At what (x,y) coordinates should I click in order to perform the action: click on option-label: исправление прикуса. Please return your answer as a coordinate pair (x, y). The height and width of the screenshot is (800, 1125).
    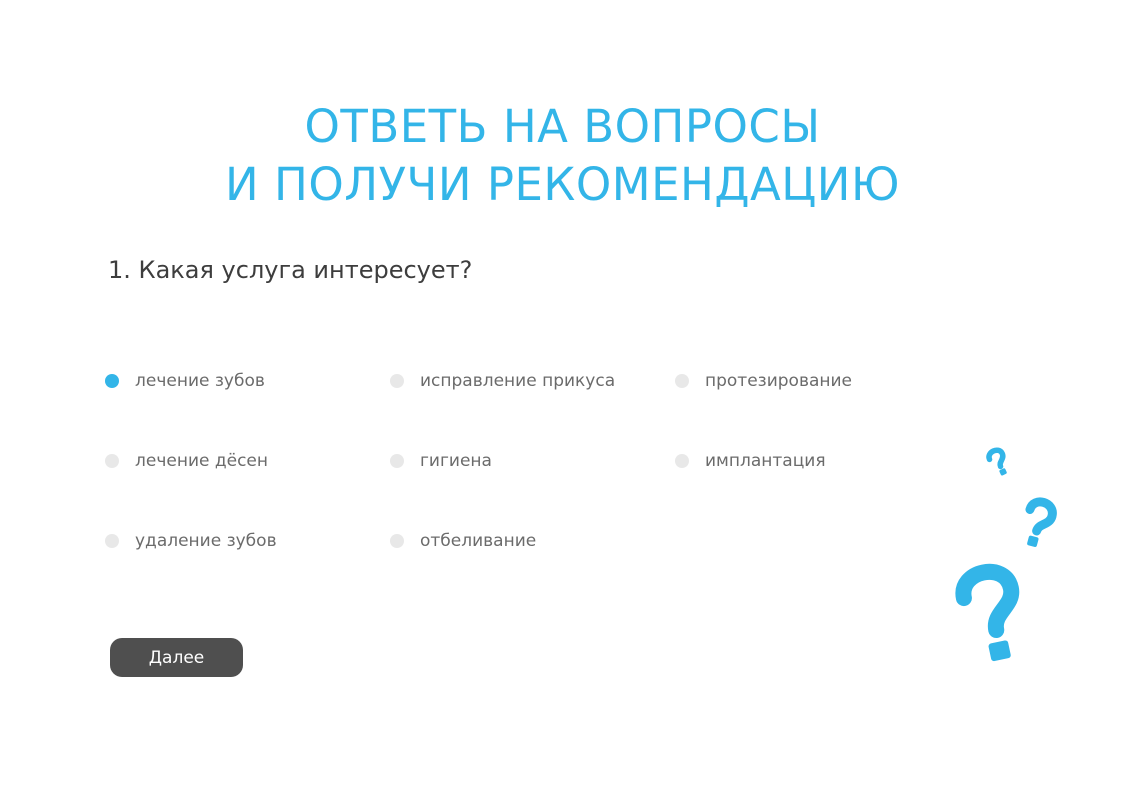
    Looking at the image, I should click on (518, 381).